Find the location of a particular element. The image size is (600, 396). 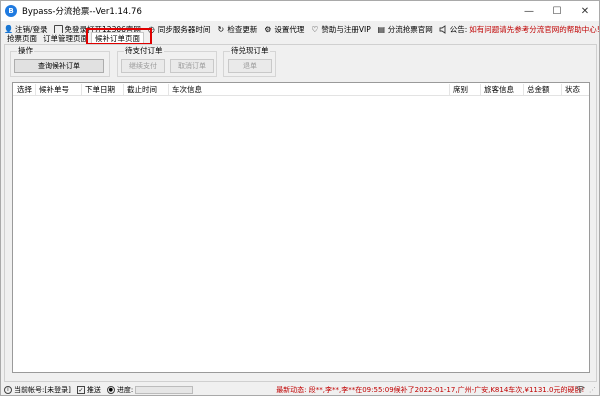

continue-pay-button: 继续支付 is located at coordinates (143, 66).